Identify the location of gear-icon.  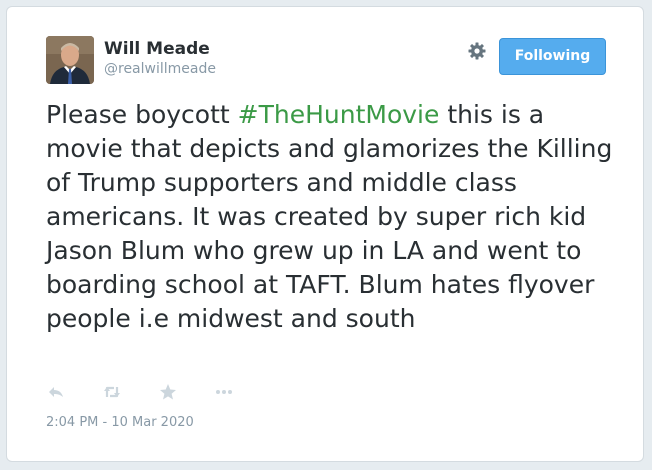
(477, 51).